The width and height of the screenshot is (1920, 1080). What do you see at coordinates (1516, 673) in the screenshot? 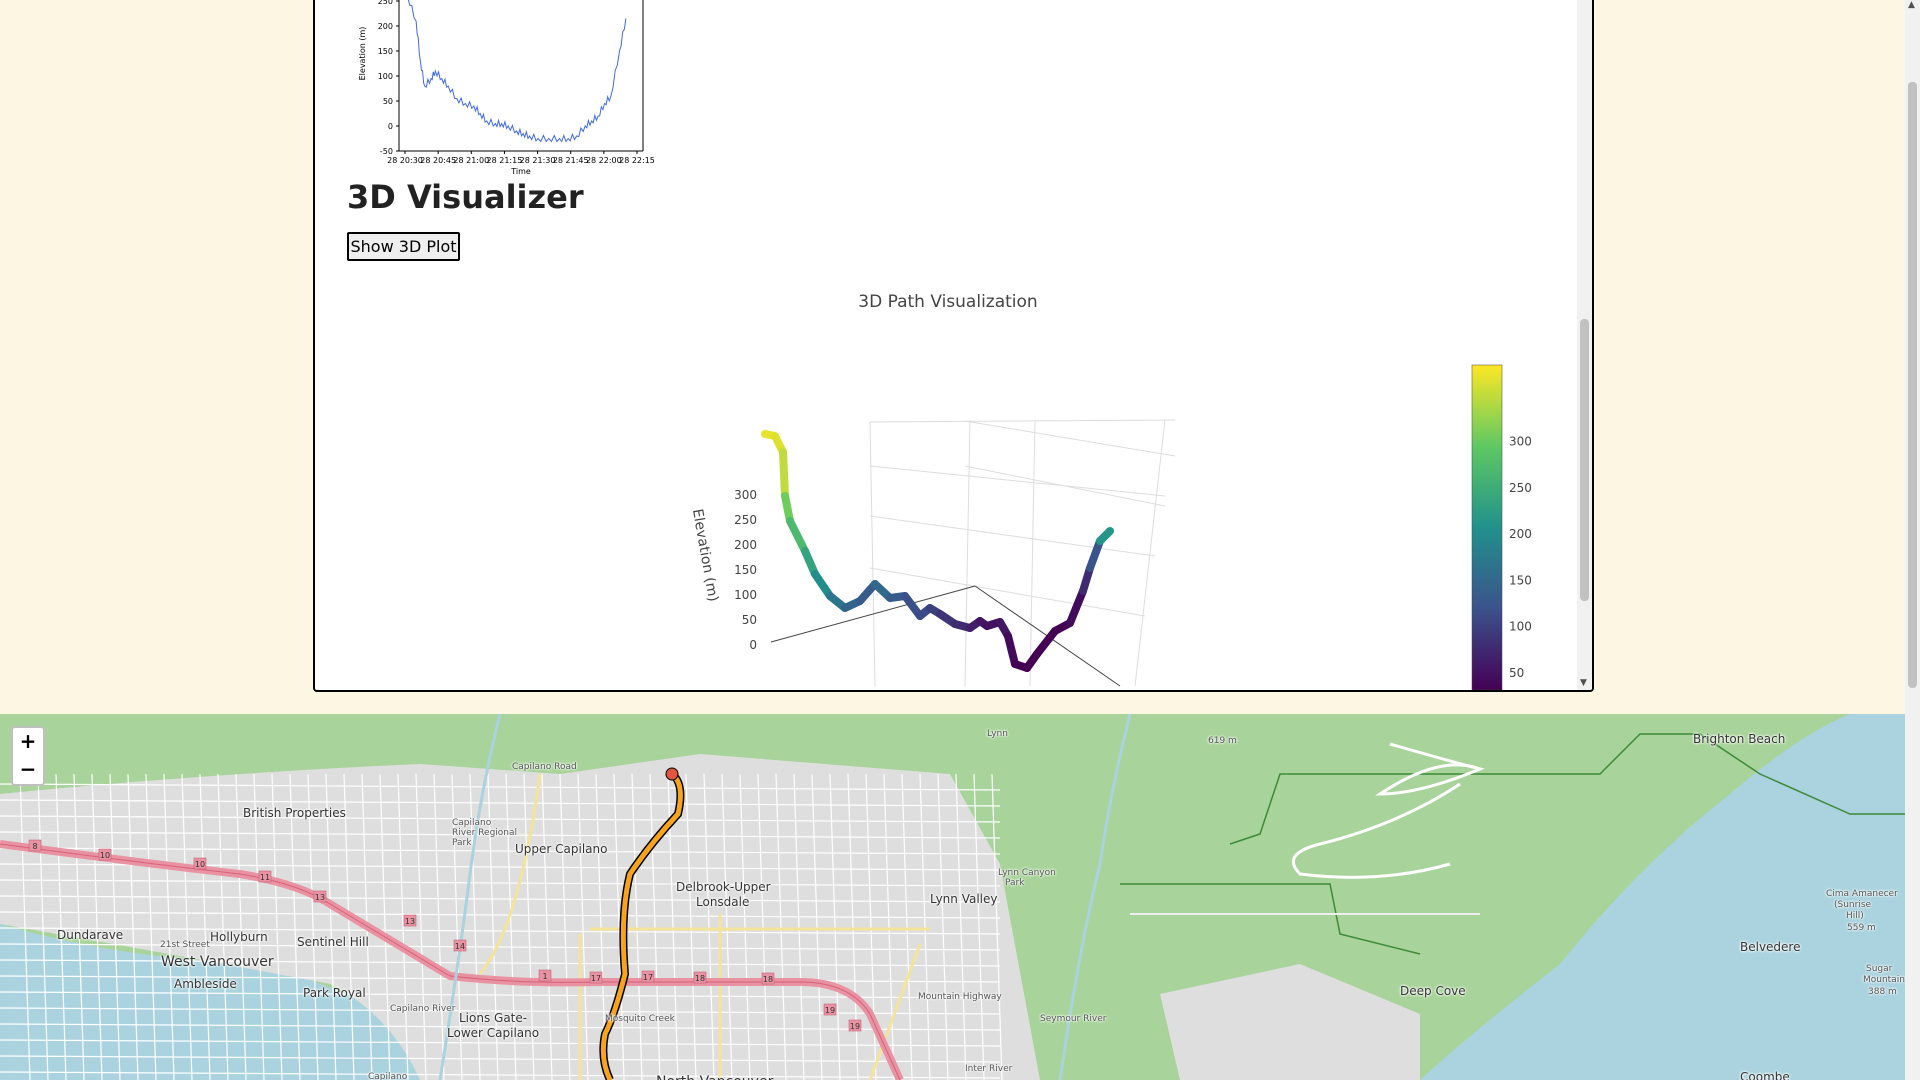
I see `colorbar-tick-label: 50` at bounding box center [1516, 673].